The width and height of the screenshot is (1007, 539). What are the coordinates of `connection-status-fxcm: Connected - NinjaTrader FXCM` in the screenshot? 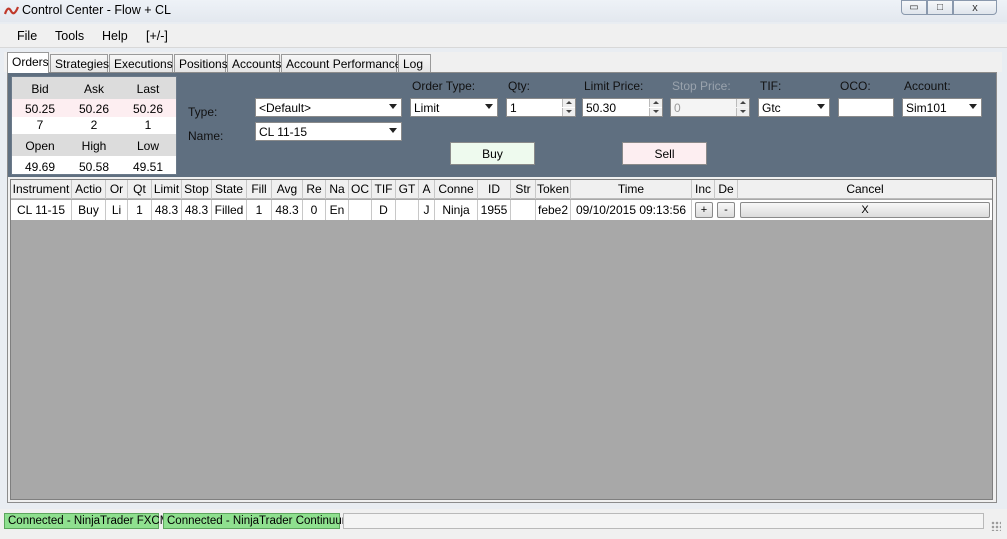 It's located at (86, 521).